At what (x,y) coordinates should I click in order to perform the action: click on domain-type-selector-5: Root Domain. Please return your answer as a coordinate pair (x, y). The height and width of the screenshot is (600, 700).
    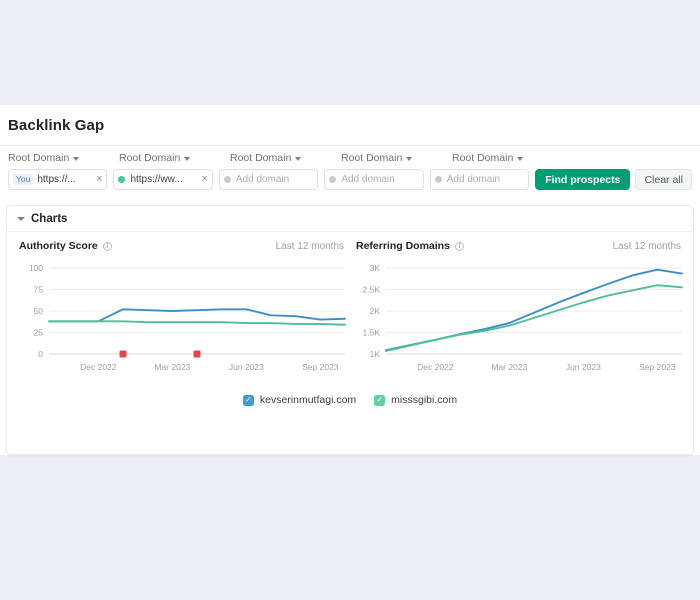
    Looking at the image, I should click on (507, 158).